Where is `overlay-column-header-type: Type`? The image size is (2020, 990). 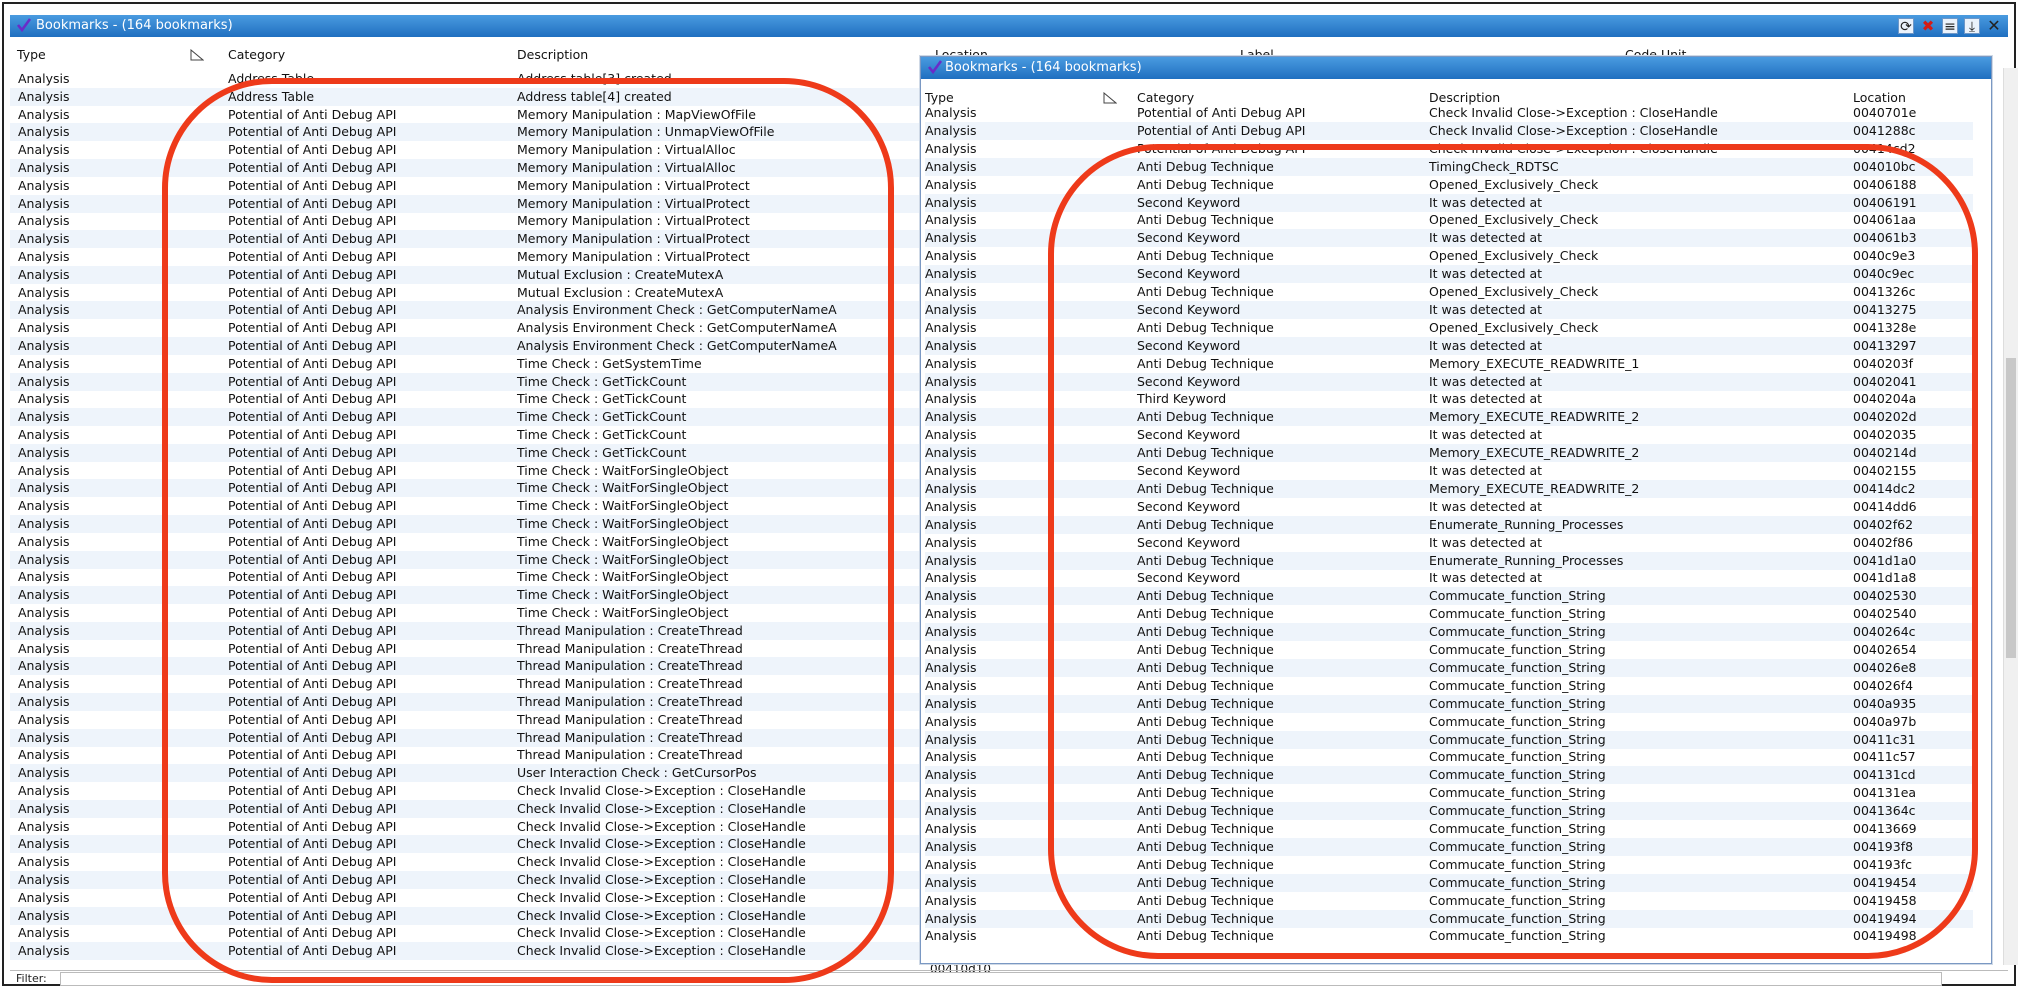 overlay-column-header-type: Type is located at coordinates (939, 99).